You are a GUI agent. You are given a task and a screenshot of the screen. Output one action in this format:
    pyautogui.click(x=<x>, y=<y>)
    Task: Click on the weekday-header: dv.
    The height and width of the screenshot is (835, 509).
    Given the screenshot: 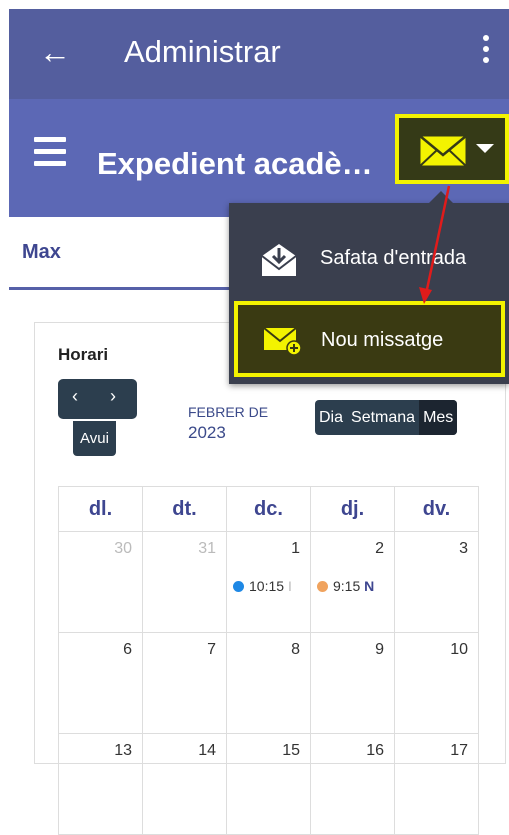 What is the action you would take?
    pyautogui.click(x=436, y=509)
    